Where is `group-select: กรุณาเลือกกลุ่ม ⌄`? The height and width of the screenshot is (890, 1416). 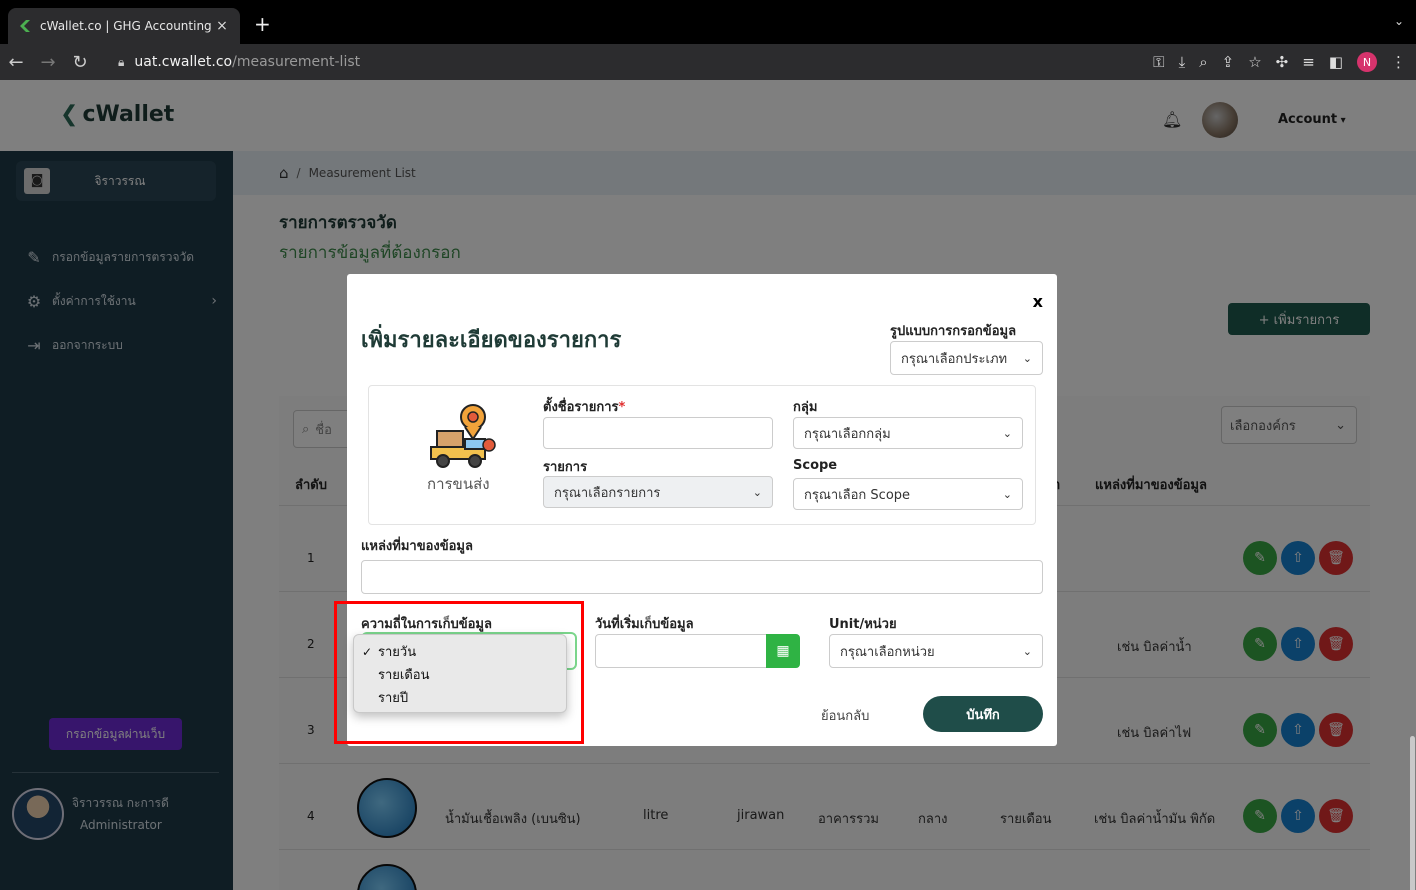
group-select: กรุณาเลือกกลุ่ม ⌄ is located at coordinates (908, 433).